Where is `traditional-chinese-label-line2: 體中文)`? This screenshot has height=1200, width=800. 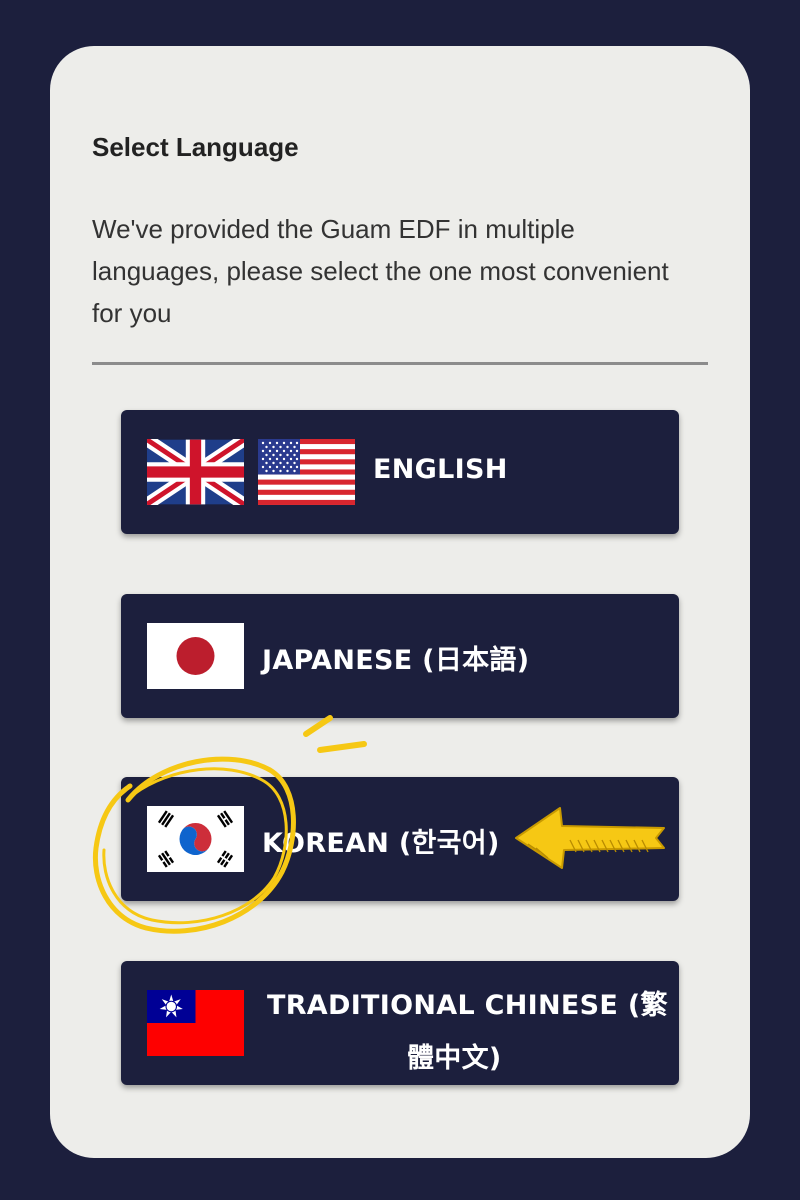
traditional-chinese-label-line2: 體中文) is located at coordinates (454, 1058).